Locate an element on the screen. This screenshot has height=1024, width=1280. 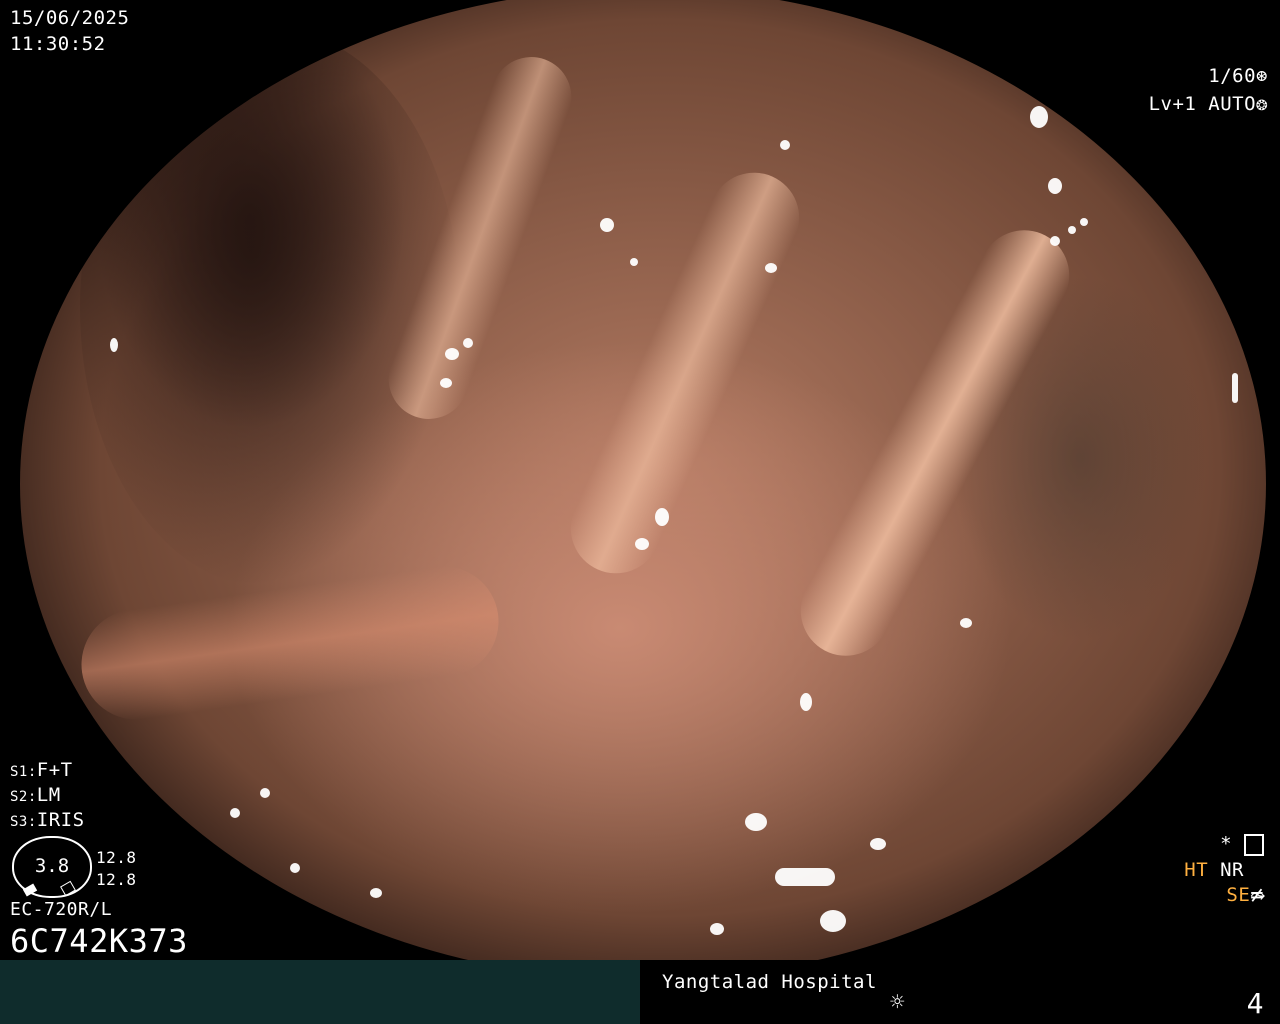
se-label: SE is located at coordinates (1238, 895).